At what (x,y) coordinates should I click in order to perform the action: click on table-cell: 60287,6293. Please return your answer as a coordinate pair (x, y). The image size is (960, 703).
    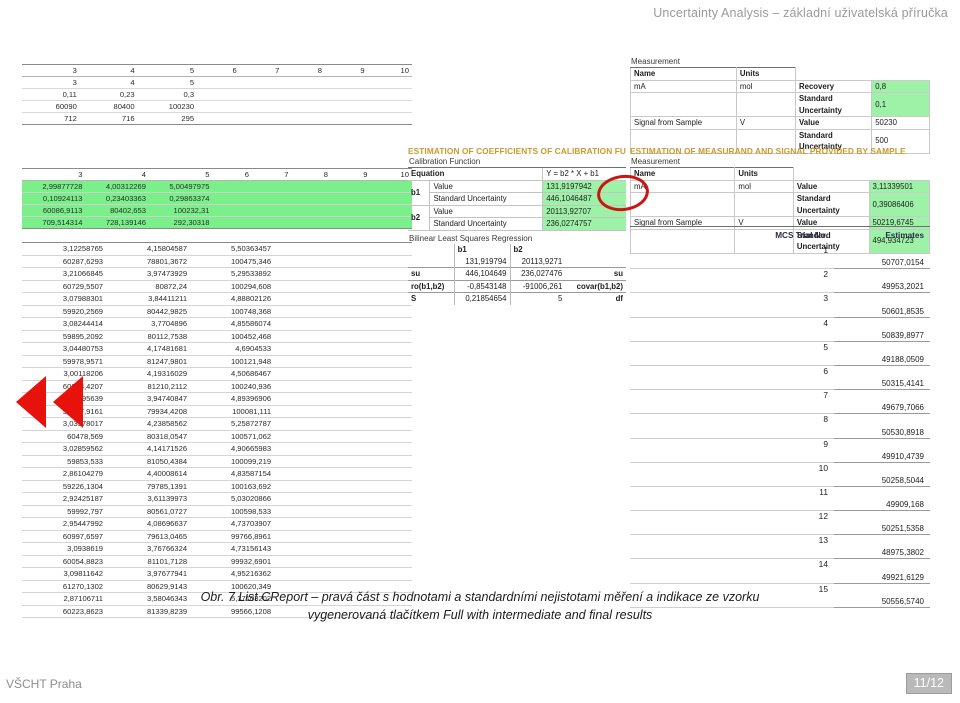
    Looking at the image, I should click on (64, 261).